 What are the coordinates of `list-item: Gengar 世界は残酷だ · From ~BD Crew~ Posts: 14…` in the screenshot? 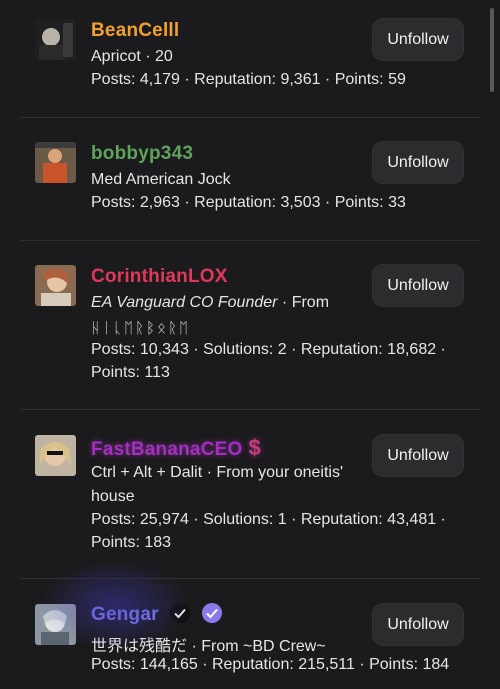 It's located at (250, 634).